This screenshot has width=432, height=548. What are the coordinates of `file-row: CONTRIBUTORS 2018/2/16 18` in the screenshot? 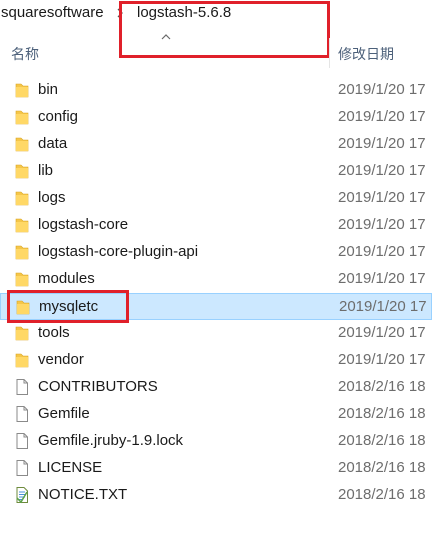 It's located at (216, 387).